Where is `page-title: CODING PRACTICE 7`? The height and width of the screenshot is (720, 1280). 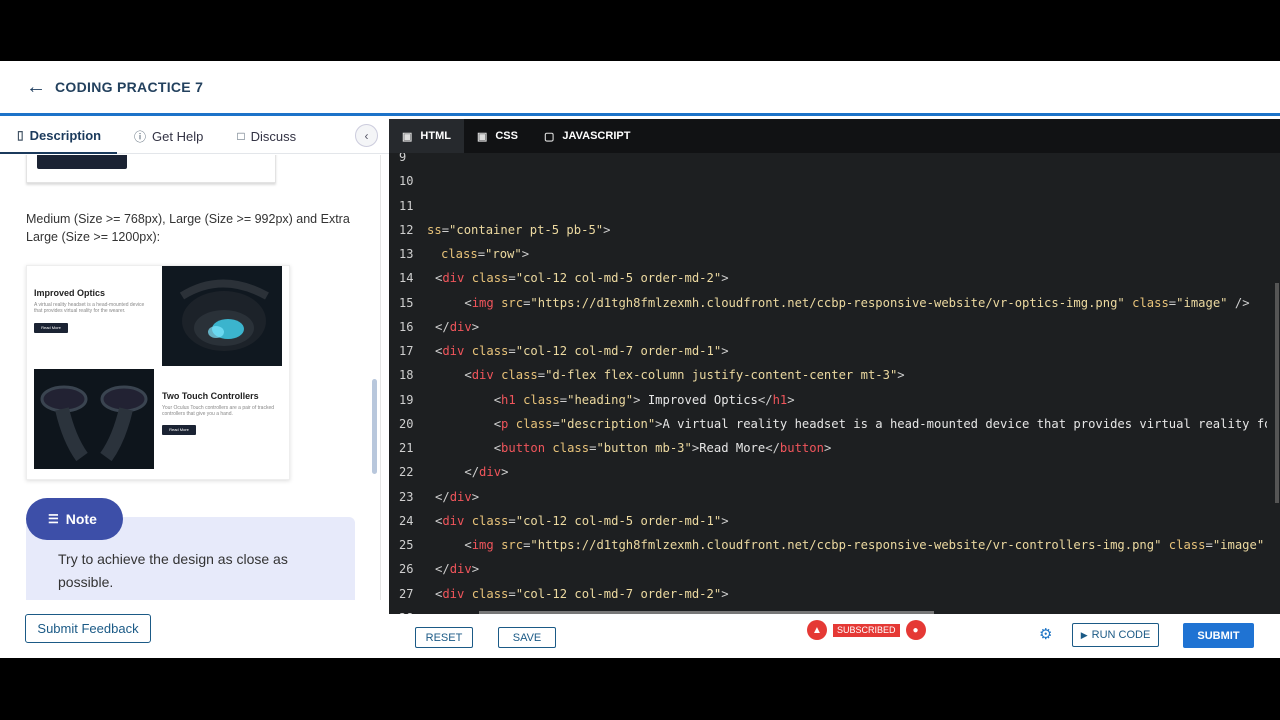 page-title: CODING PRACTICE 7 is located at coordinates (129, 87).